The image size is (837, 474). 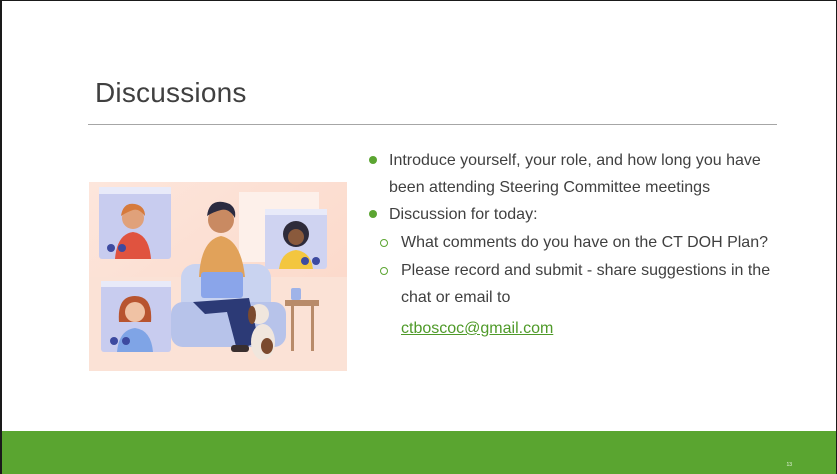 I want to click on page-number: 13, so click(x=789, y=465).